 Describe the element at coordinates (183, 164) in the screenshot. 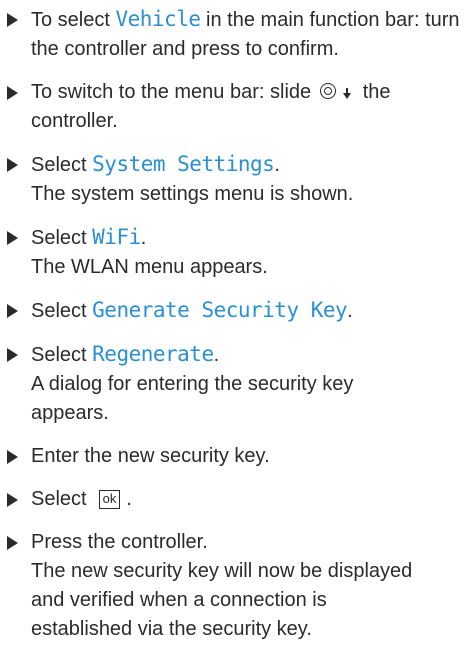

I see `ui-term-system-settings: System Settings` at that location.